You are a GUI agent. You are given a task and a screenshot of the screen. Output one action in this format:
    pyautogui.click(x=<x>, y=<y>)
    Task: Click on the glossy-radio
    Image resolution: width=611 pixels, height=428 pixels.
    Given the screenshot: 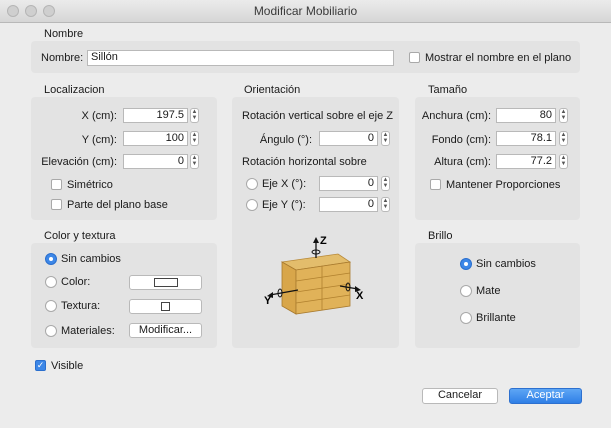 What is the action you would take?
    pyautogui.click(x=466, y=318)
    